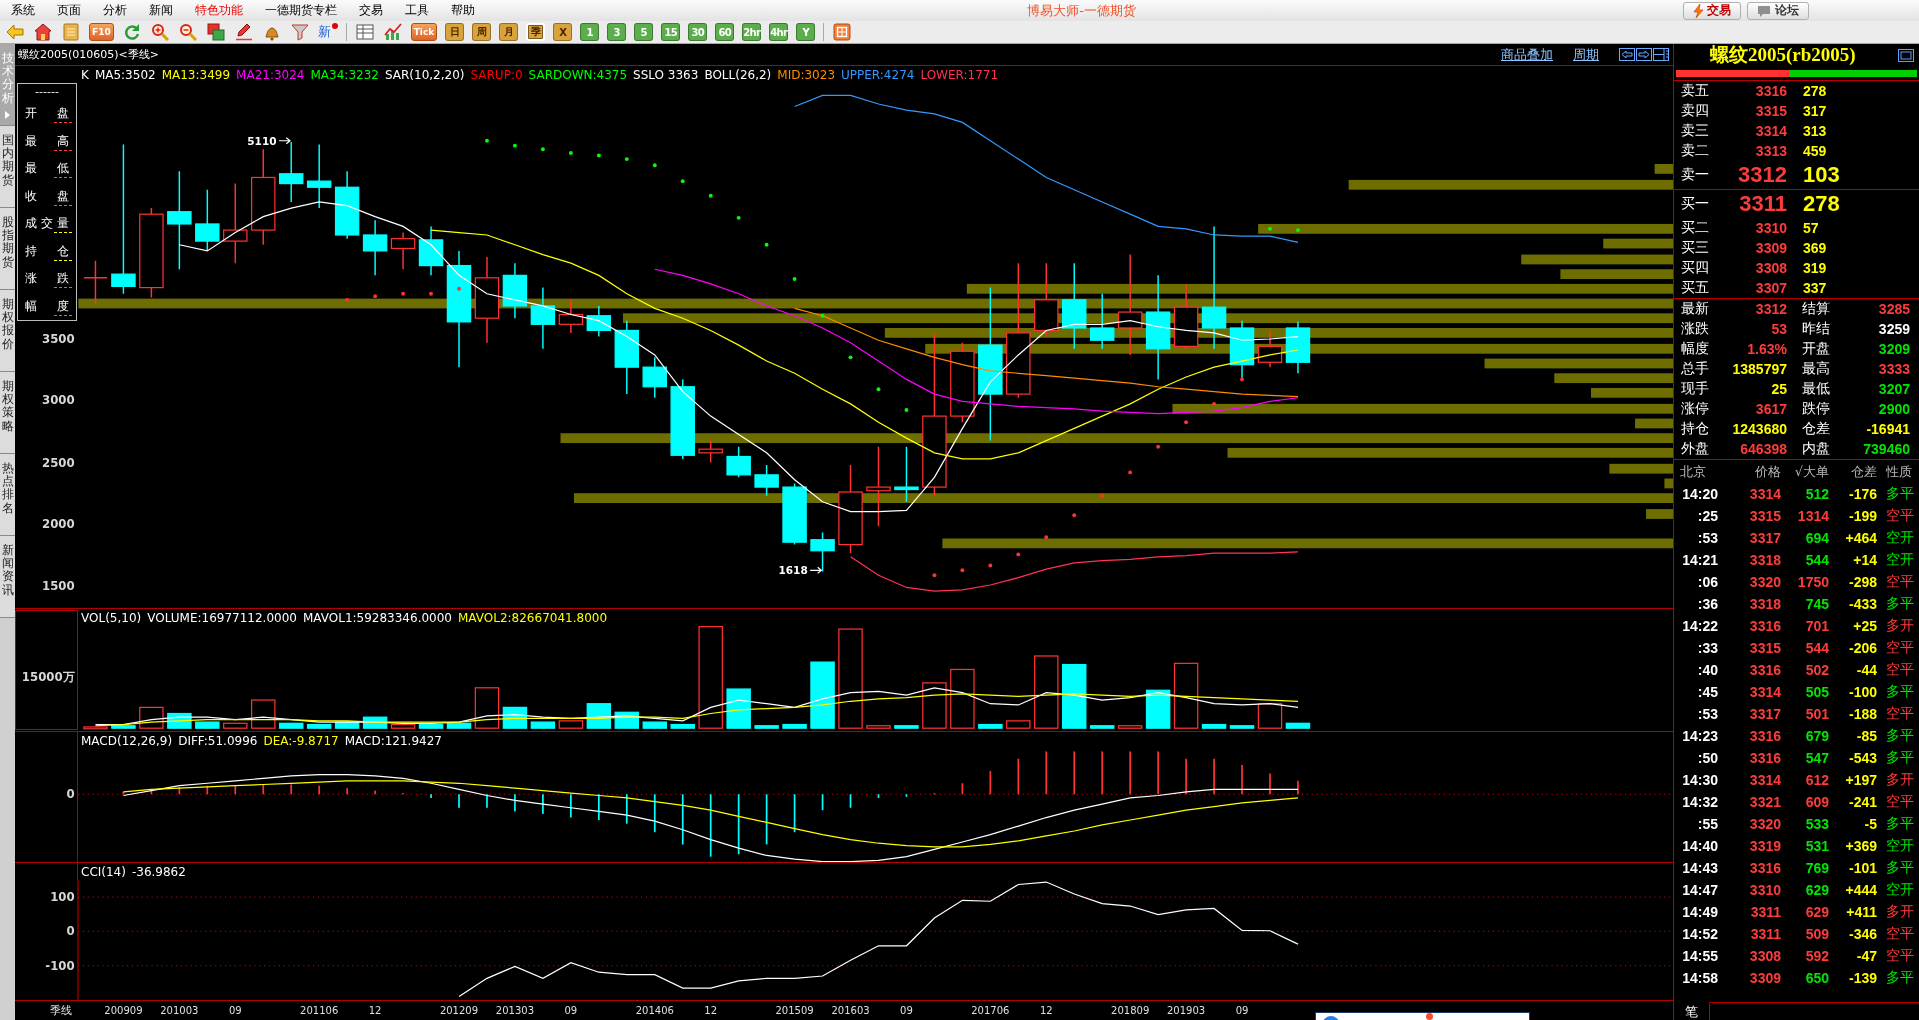  Describe the element at coordinates (7, 577) in the screenshot. I see `side-tab: 新闻资讯` at that location.